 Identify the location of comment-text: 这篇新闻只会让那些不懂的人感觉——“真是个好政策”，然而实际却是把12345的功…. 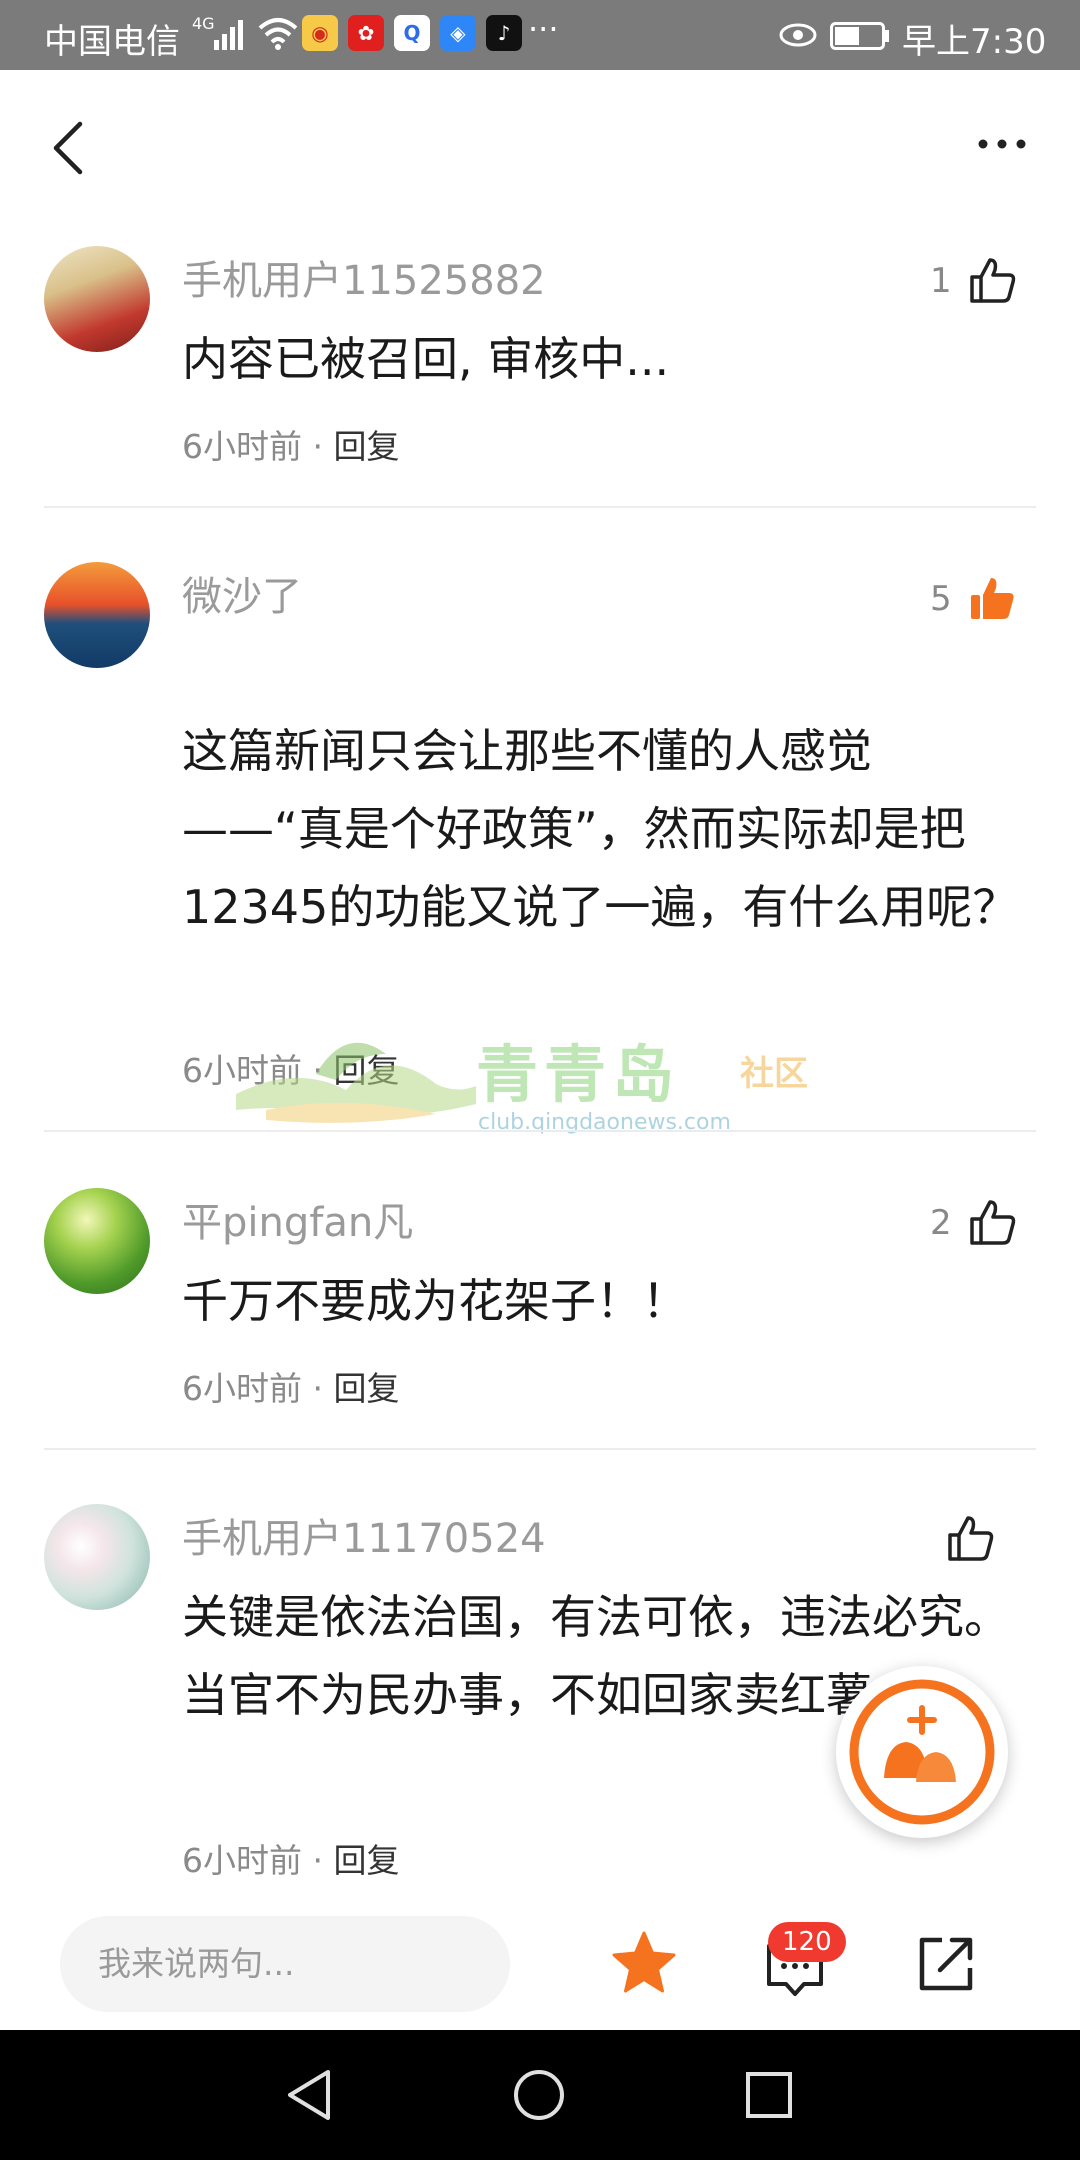
(600, 829).